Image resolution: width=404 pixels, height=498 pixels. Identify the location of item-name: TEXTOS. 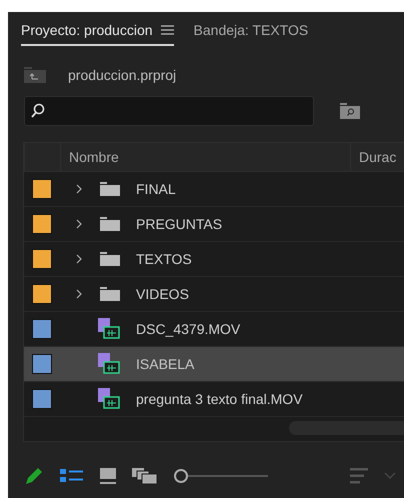
(164, 259).